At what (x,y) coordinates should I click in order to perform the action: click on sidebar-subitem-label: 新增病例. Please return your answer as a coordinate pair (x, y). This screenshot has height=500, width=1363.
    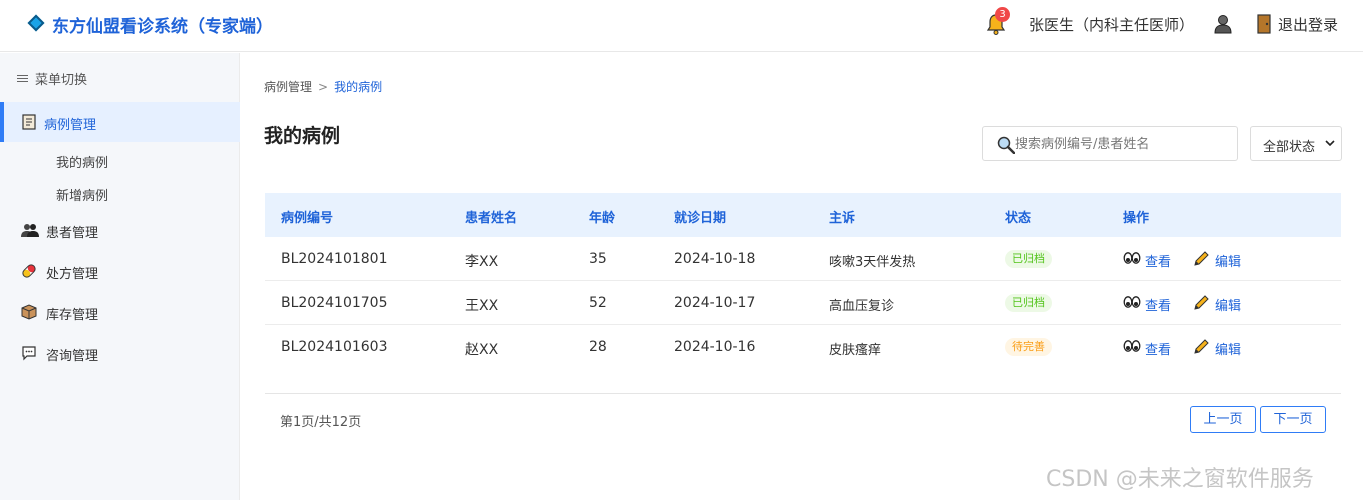
    Looking at the image, I should click on (82, 196).